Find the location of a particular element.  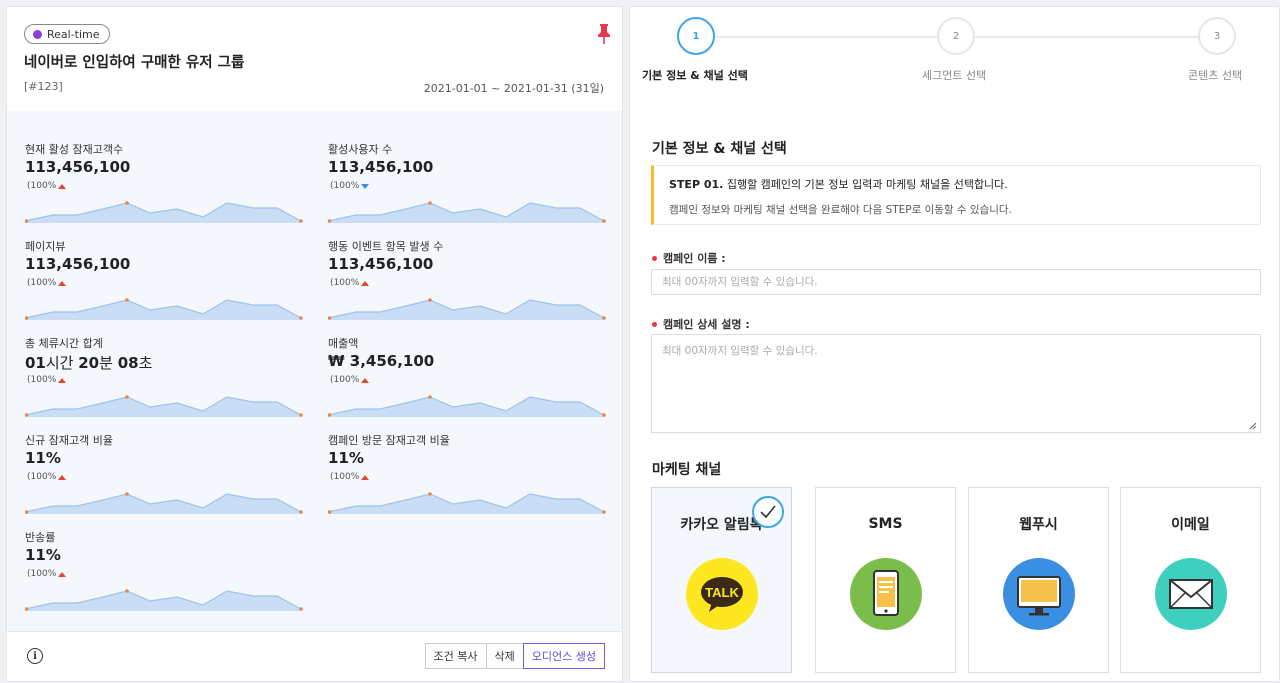

metric-label: 행동 이벤트 항목 발생 수 is located at coordinates (386, 246).